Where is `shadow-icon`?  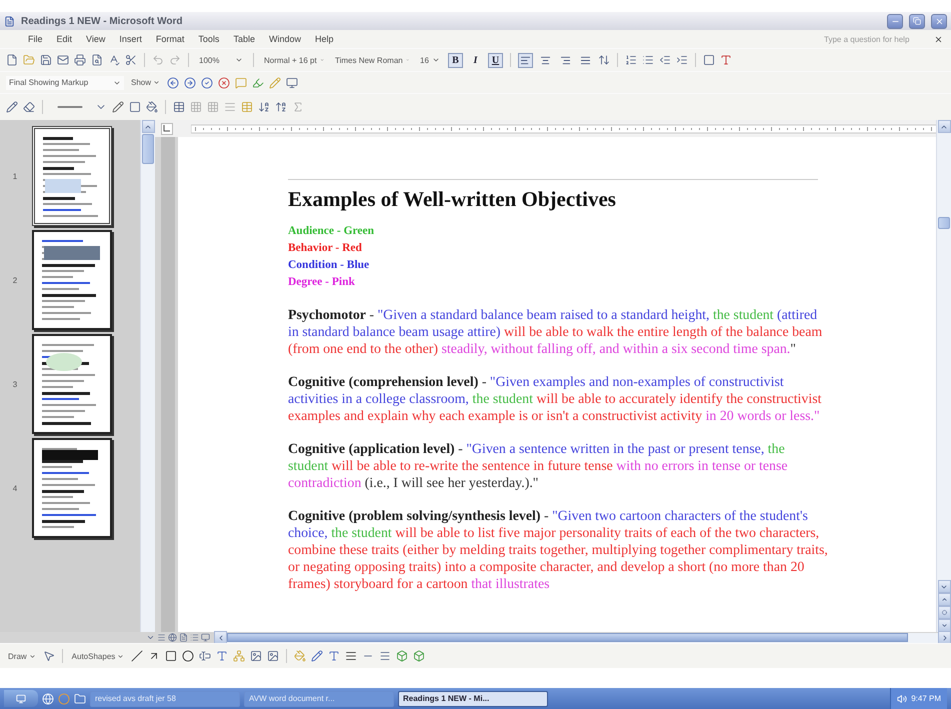 shadow-icon is located at coordinates (402, 656).